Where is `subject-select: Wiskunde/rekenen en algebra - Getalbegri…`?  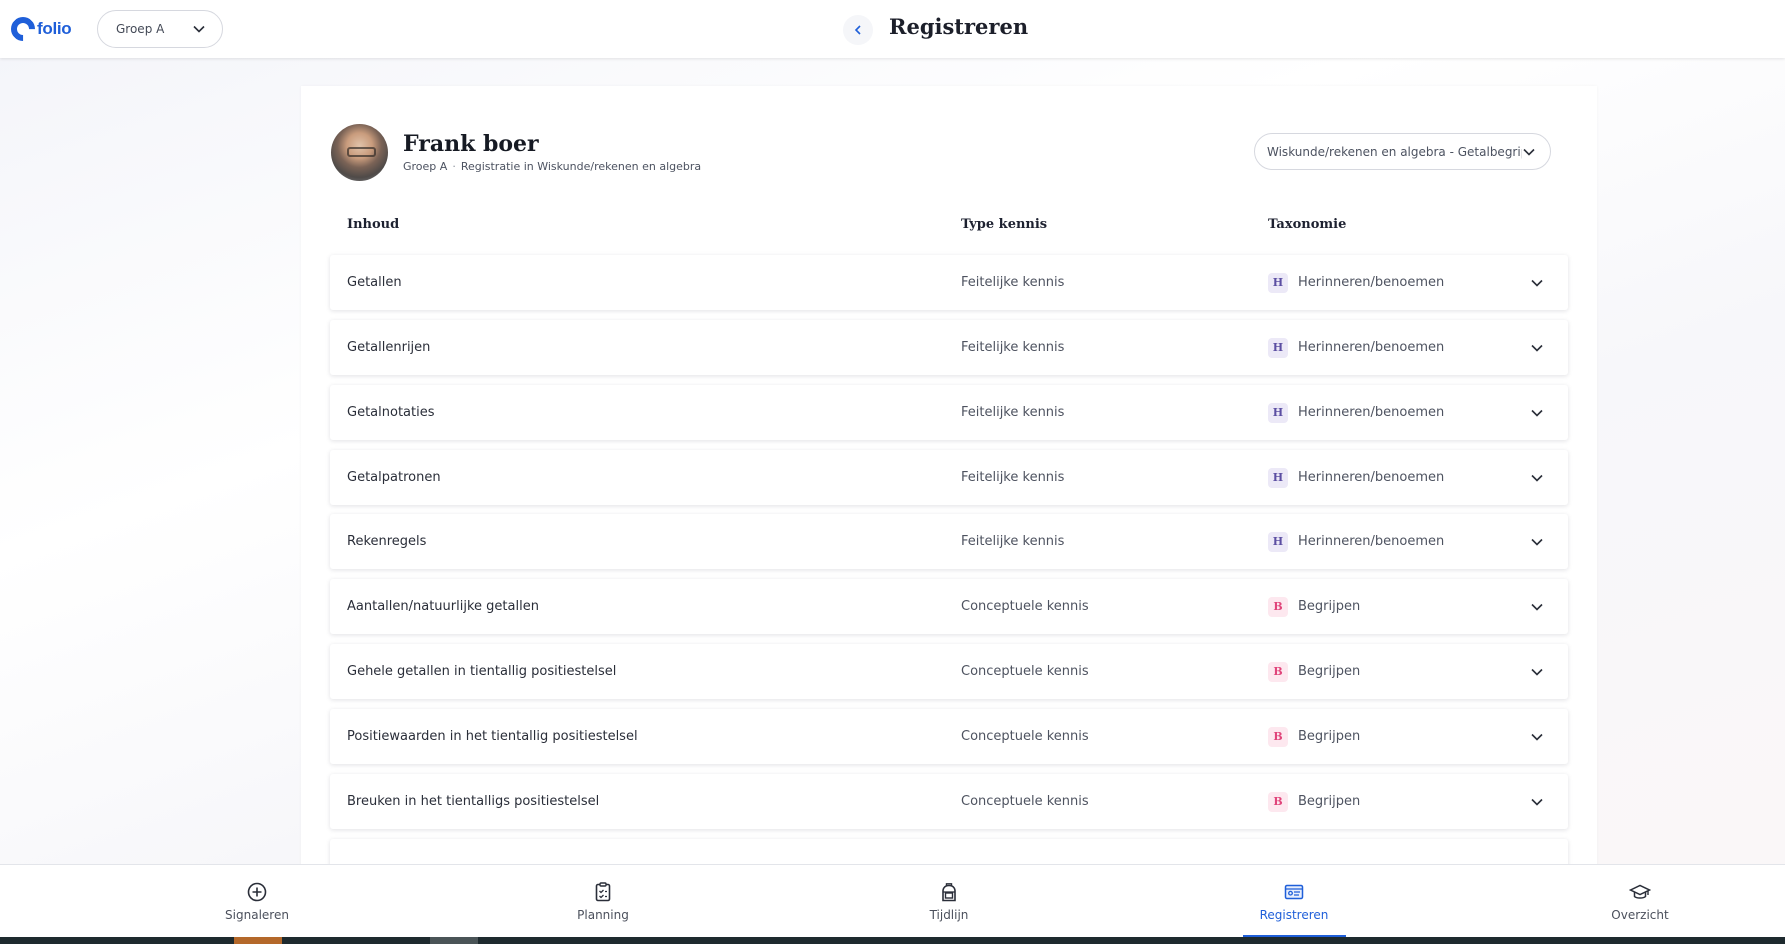 subject-select: Wiskunde/rekenen en algebra - Getalbegri… is located at coordinates (1402, 151).